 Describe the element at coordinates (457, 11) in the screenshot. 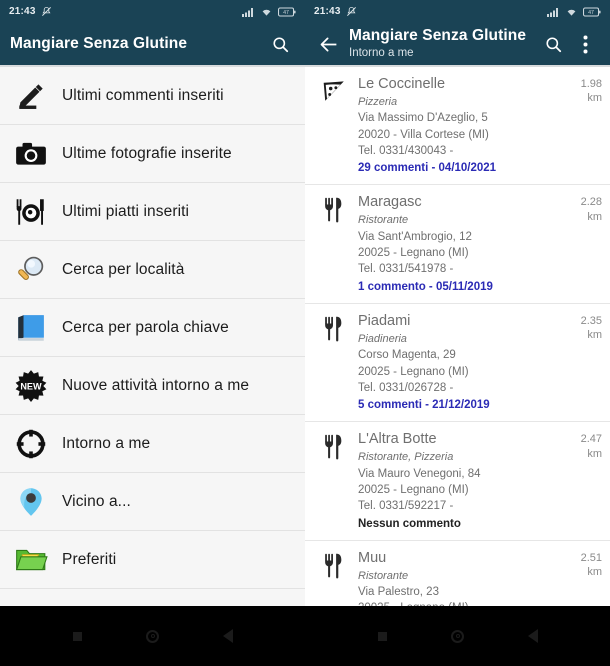

I see `status-bar-right: 21:43 47` at that location.